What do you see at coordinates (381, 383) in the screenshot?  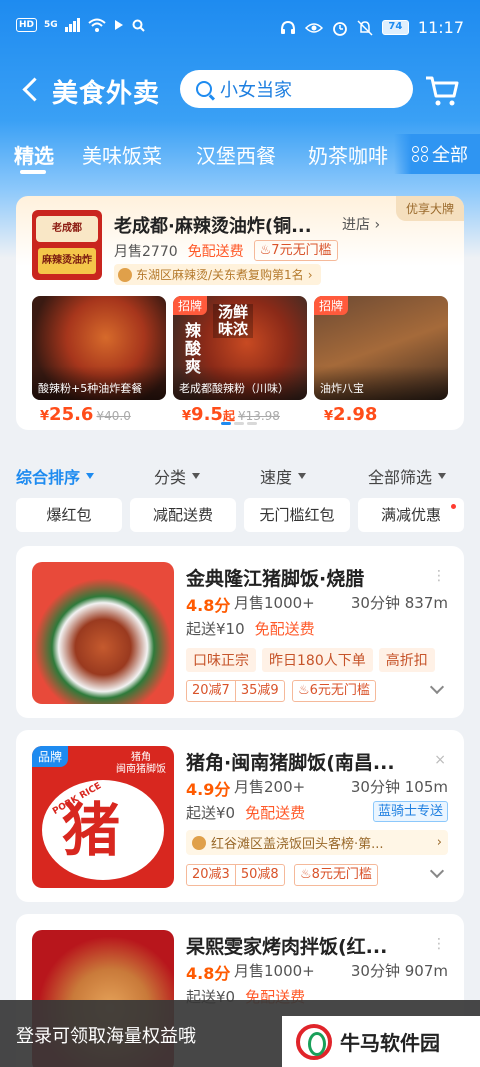 I see `dish-name: 油炸八宝` at bounding box center [381, 383].